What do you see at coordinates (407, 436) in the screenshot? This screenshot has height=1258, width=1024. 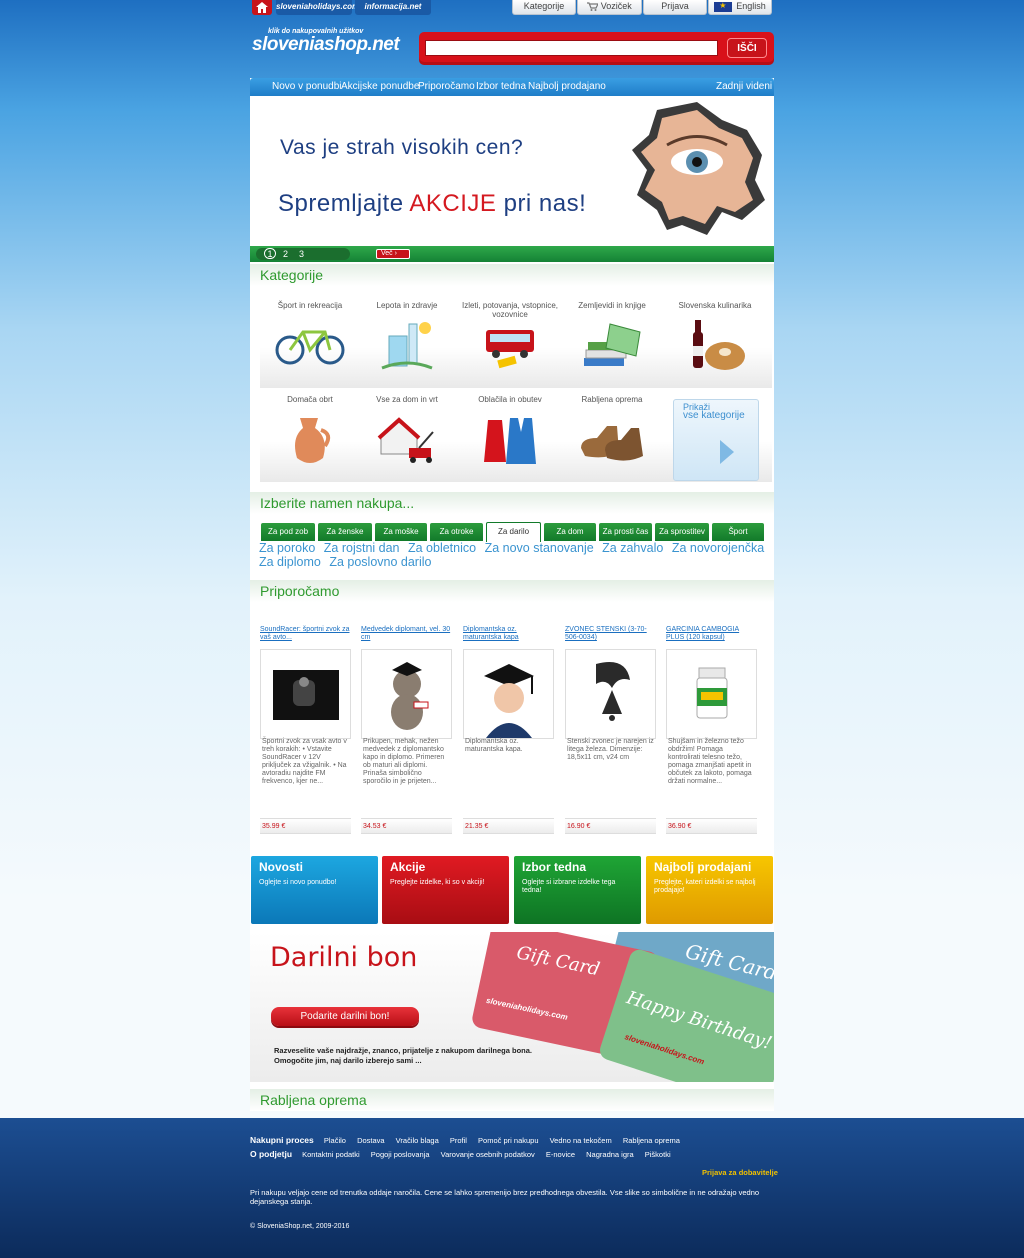 I see `category-home-garden: Vse za dom in vrt` at bounding box center [407, 436].